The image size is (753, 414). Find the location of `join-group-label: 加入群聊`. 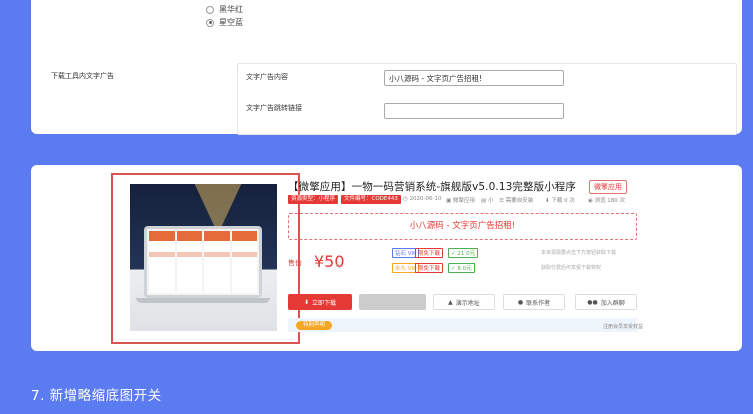

join-group-label: 加入群聊 is located at coordinates (612, 303).